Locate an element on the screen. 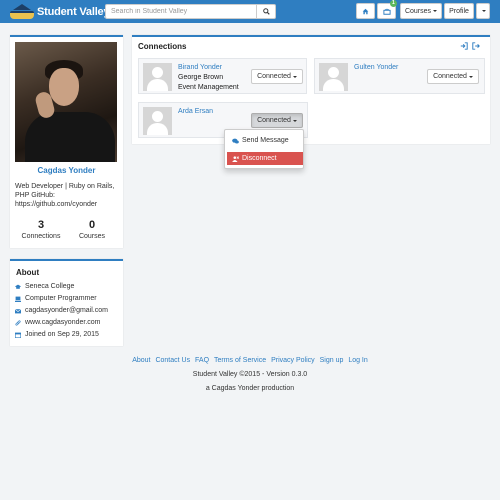 The width and height of the screenshot is (500, 500). search-input is located at coordinates (181, 11).